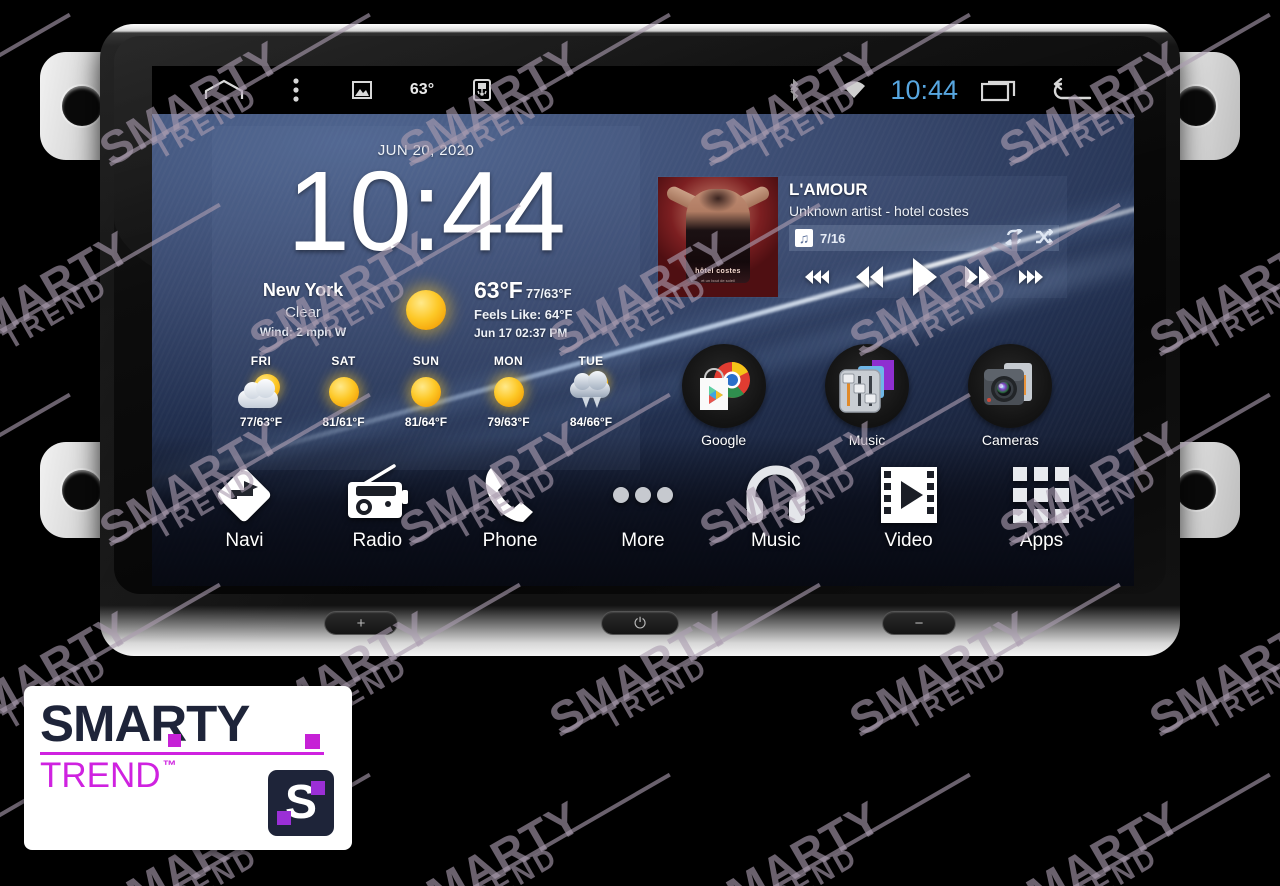 The width and height of the screenshot is (1280, 886). Describe the element at coordinates (879, 211) in the screenshot. I see `track-artist: Unknown artist - hotel costes` at that location.